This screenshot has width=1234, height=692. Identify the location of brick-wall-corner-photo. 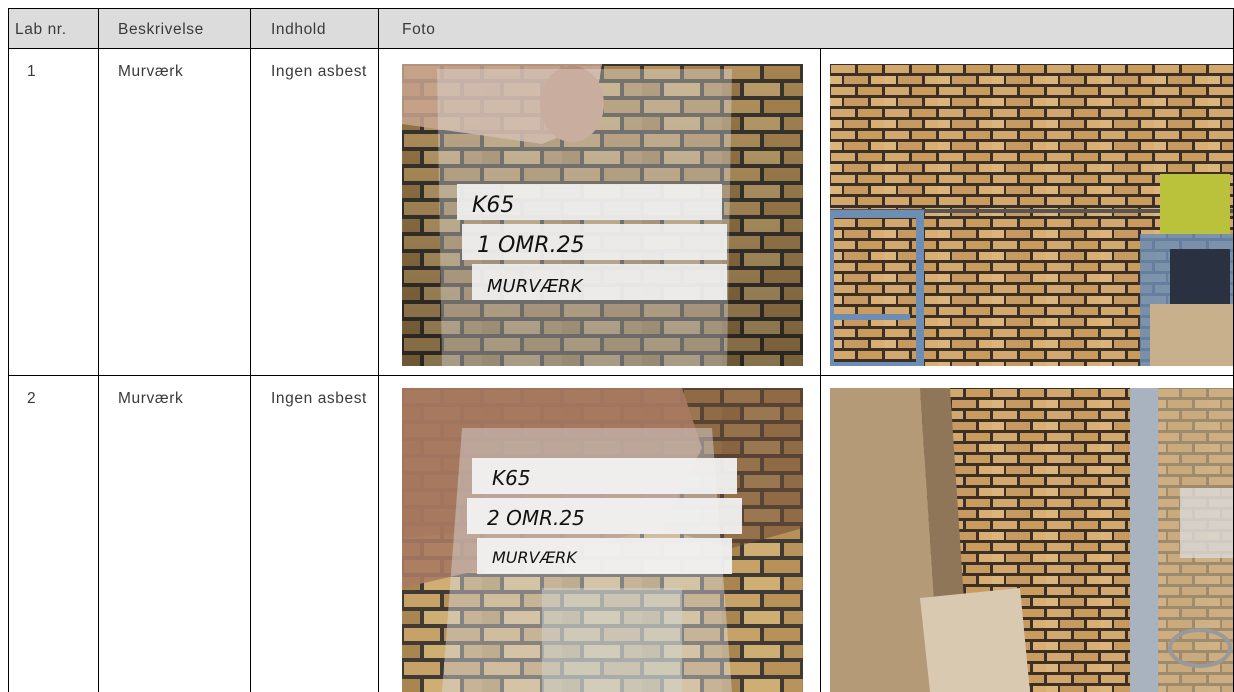
(1031, 540).